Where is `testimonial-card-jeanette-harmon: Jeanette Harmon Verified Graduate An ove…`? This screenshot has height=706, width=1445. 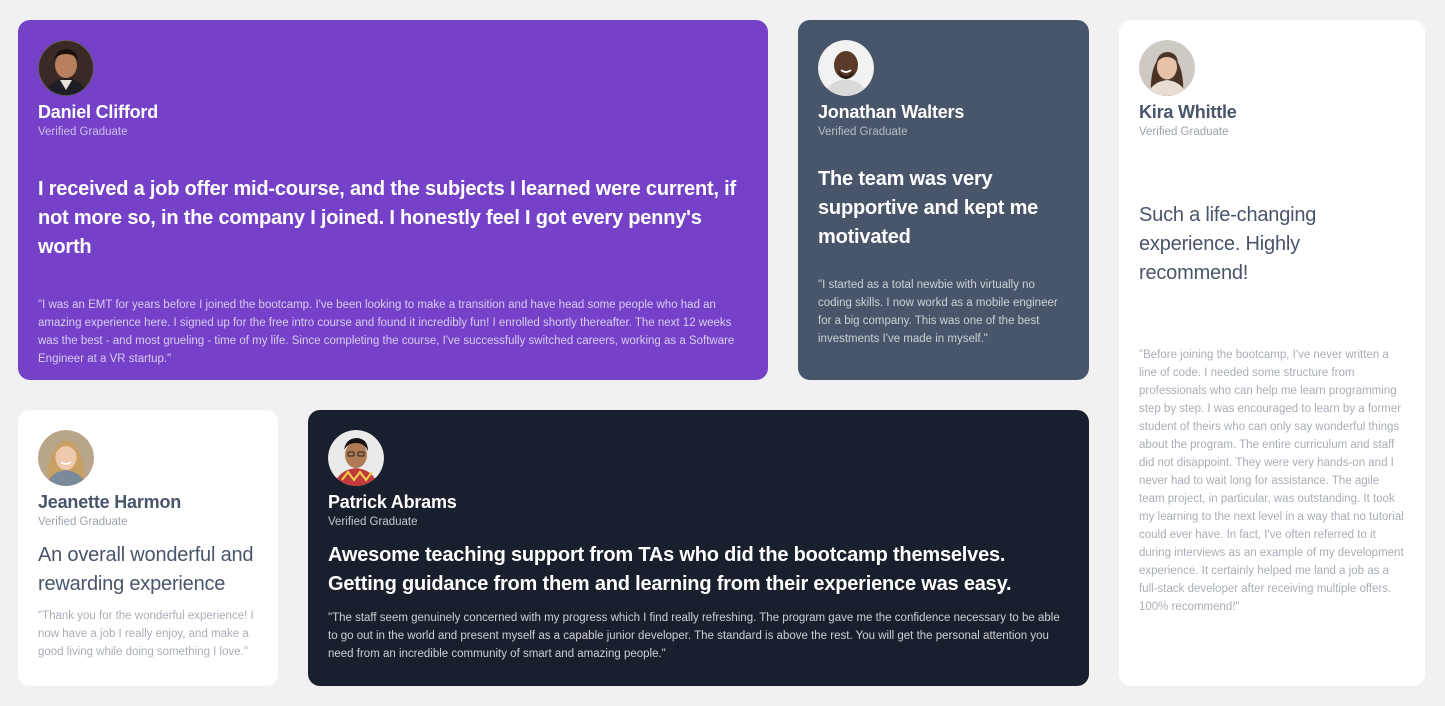
testimonial-card-jeanette-harmon: Jeanette Harmon Verified Graduate An ove… is located at coordinates (148, 548).